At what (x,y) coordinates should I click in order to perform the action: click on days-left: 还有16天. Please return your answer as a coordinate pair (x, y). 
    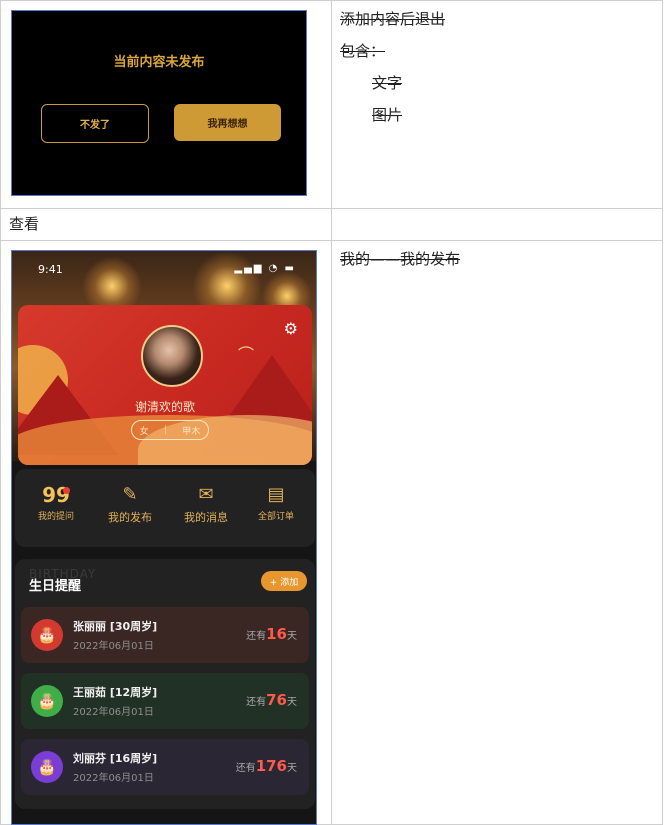
    Looking at the image, I should click on (271, 634).